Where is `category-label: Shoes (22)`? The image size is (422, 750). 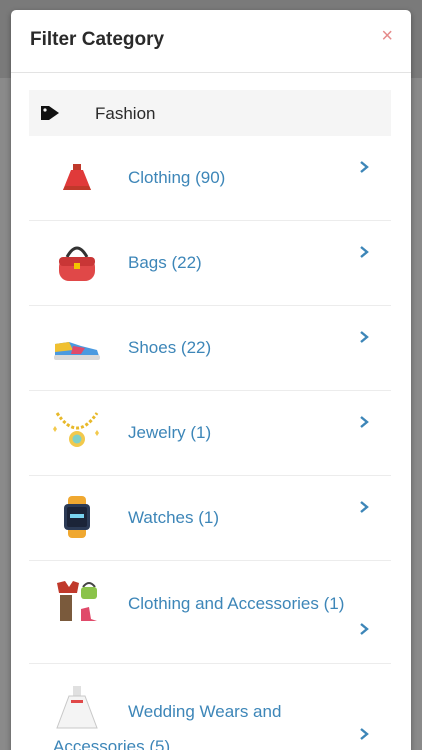 category-label: Shoes (22) is located at coordinates (170, 347).